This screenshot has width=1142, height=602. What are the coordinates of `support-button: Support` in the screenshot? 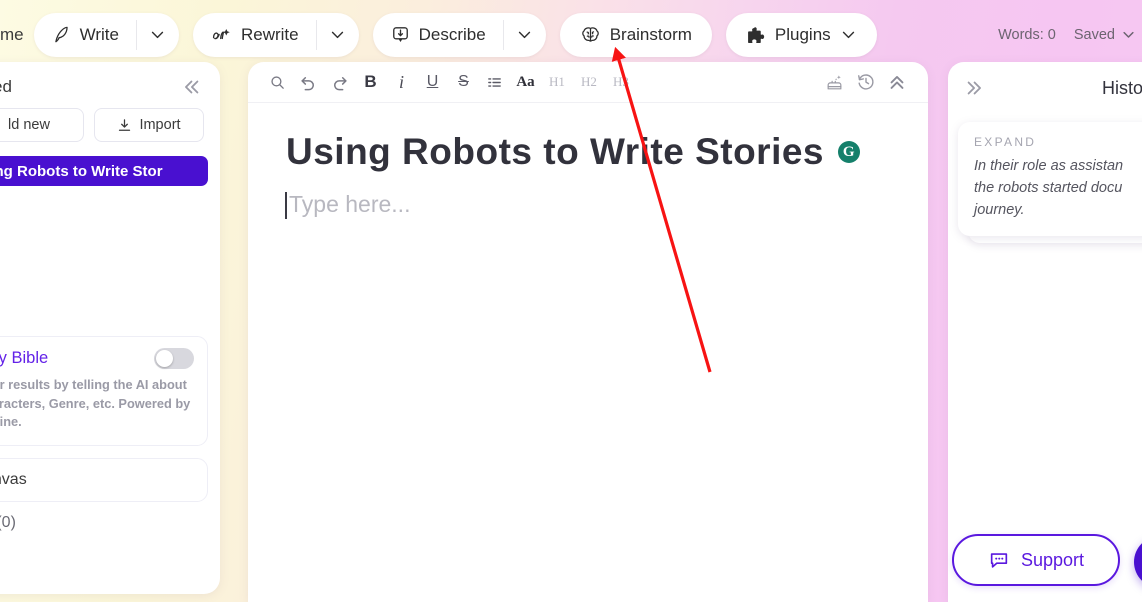 It's located at (1036, 560).